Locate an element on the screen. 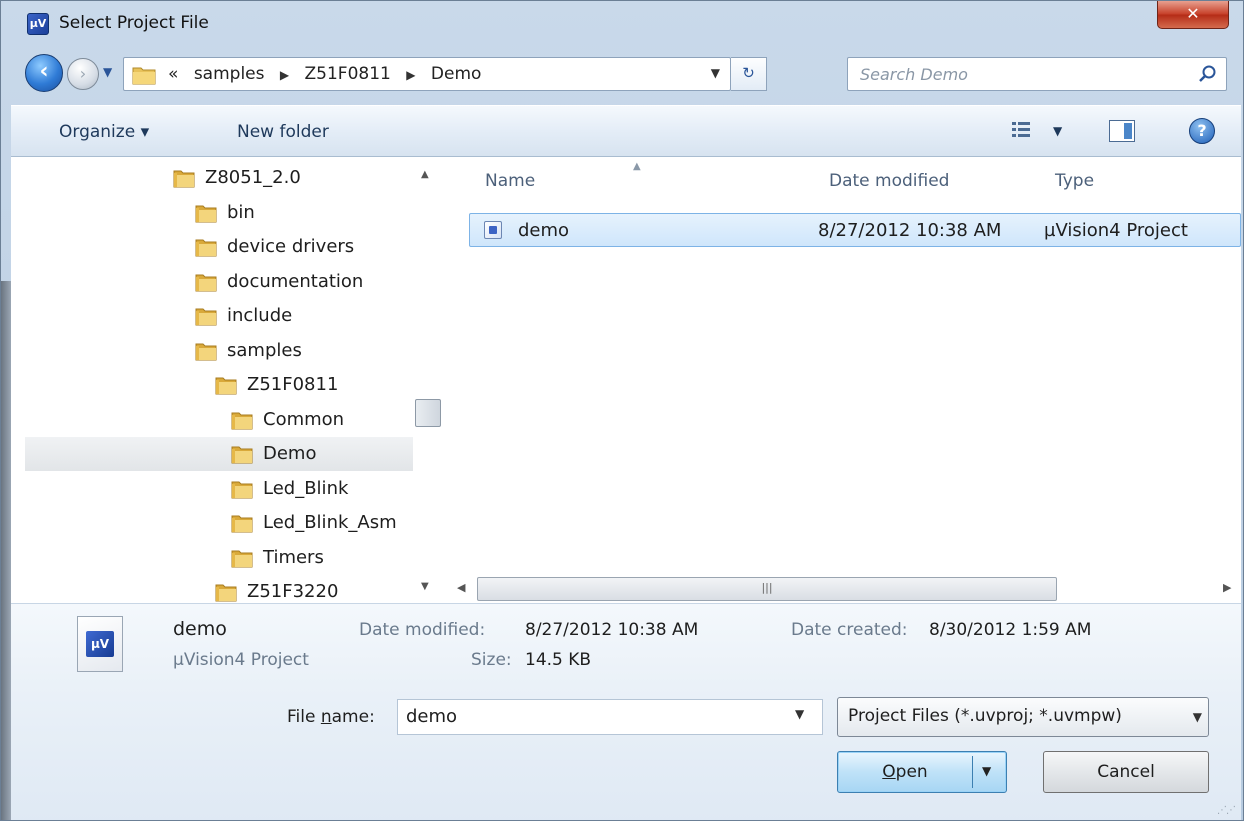 This screenshot has width=1244, height=821. details-date-modified-value: 8/27/2012 10:38 AM is located at coordinates (612, 630).